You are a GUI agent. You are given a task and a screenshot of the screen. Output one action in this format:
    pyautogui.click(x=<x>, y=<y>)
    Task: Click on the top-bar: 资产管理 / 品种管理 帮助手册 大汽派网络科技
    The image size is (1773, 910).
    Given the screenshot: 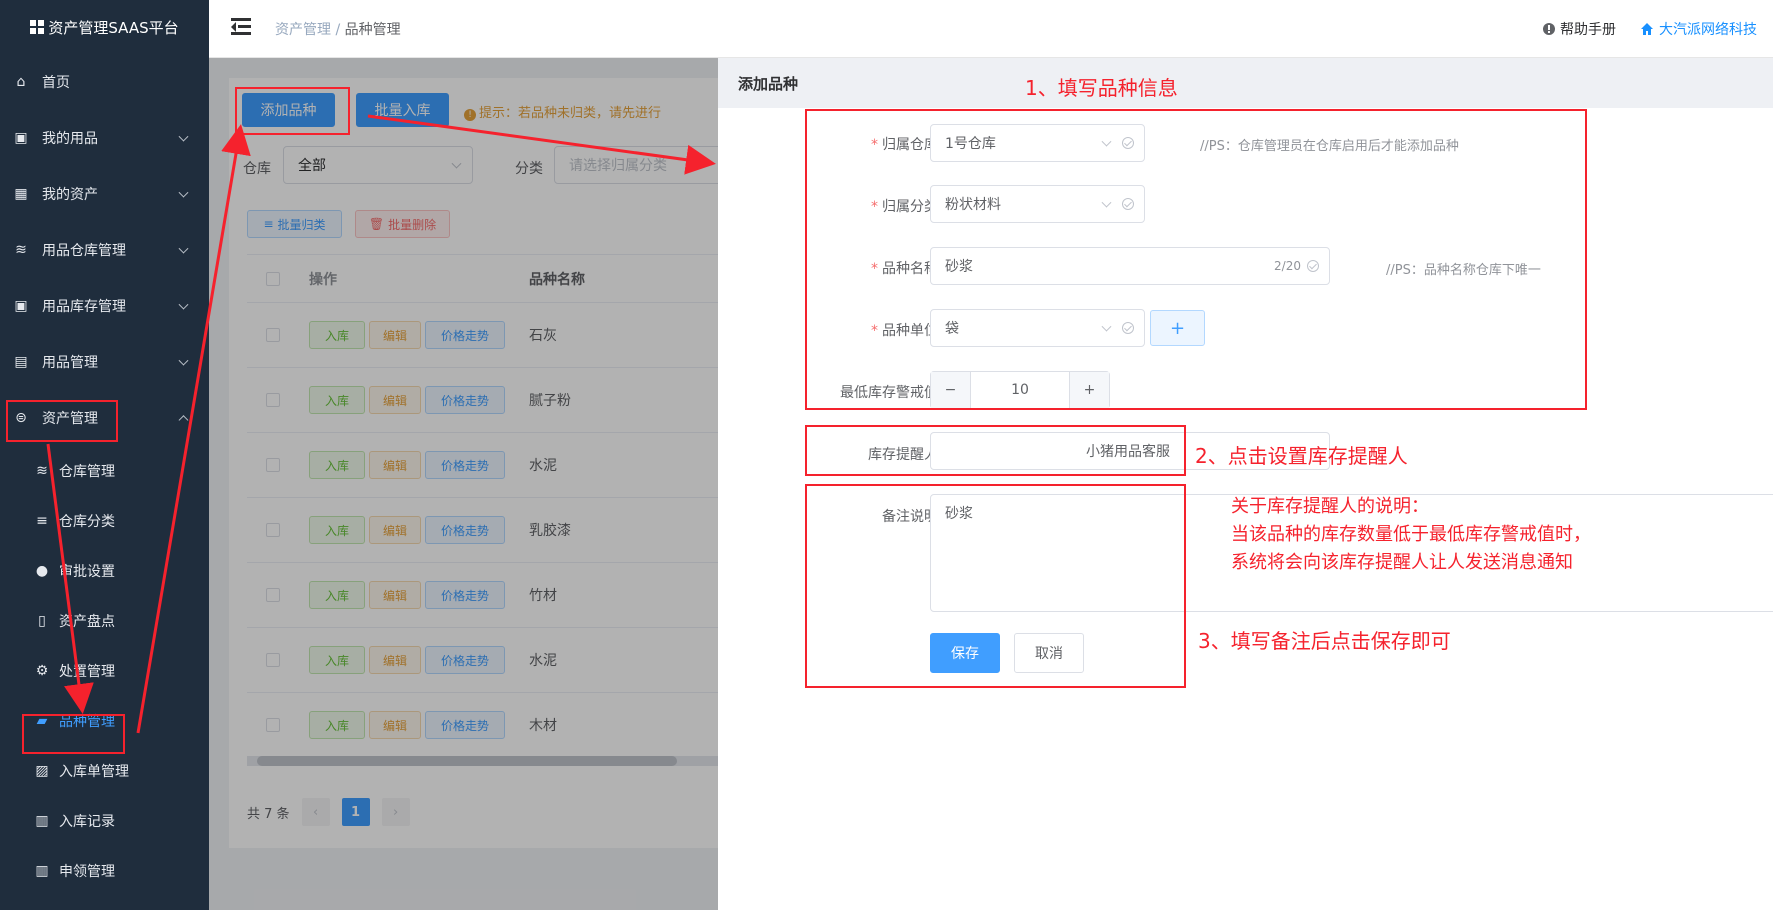 What is the action you would take?
    pyautogui.click(x=991, y=29)
    